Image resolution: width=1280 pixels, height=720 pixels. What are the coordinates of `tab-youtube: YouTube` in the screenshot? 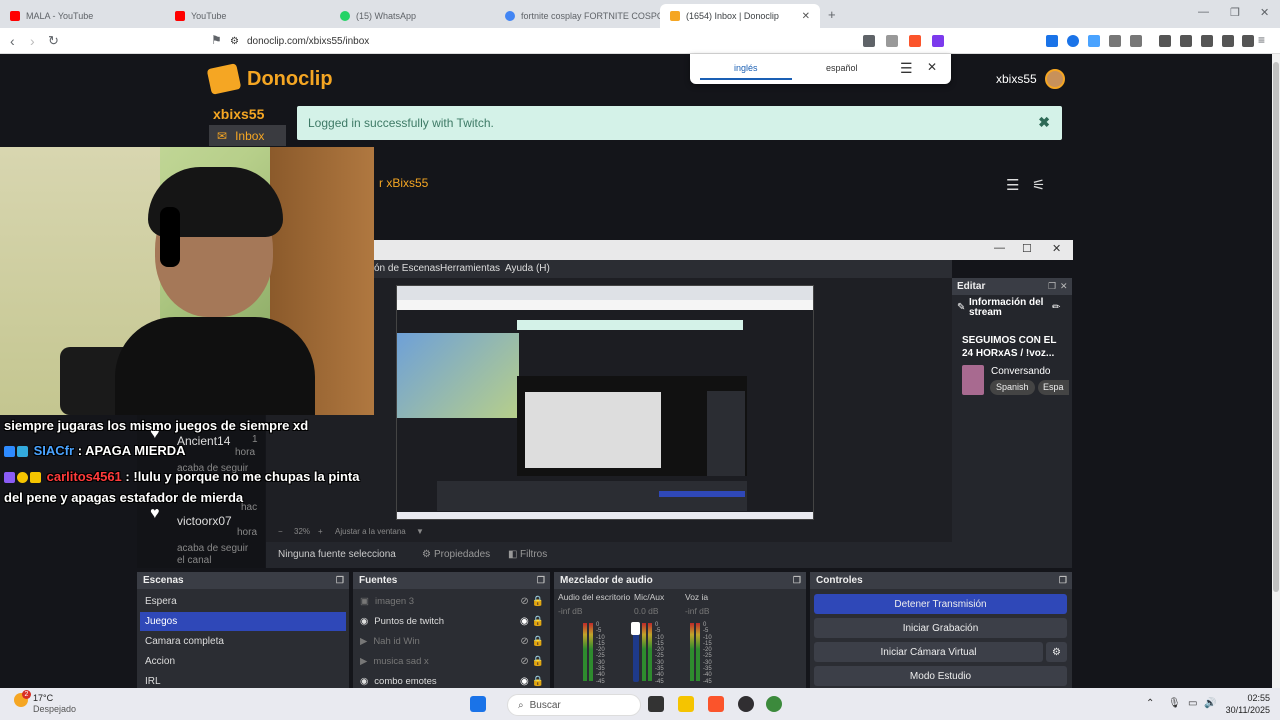 It's located at (247, 16).